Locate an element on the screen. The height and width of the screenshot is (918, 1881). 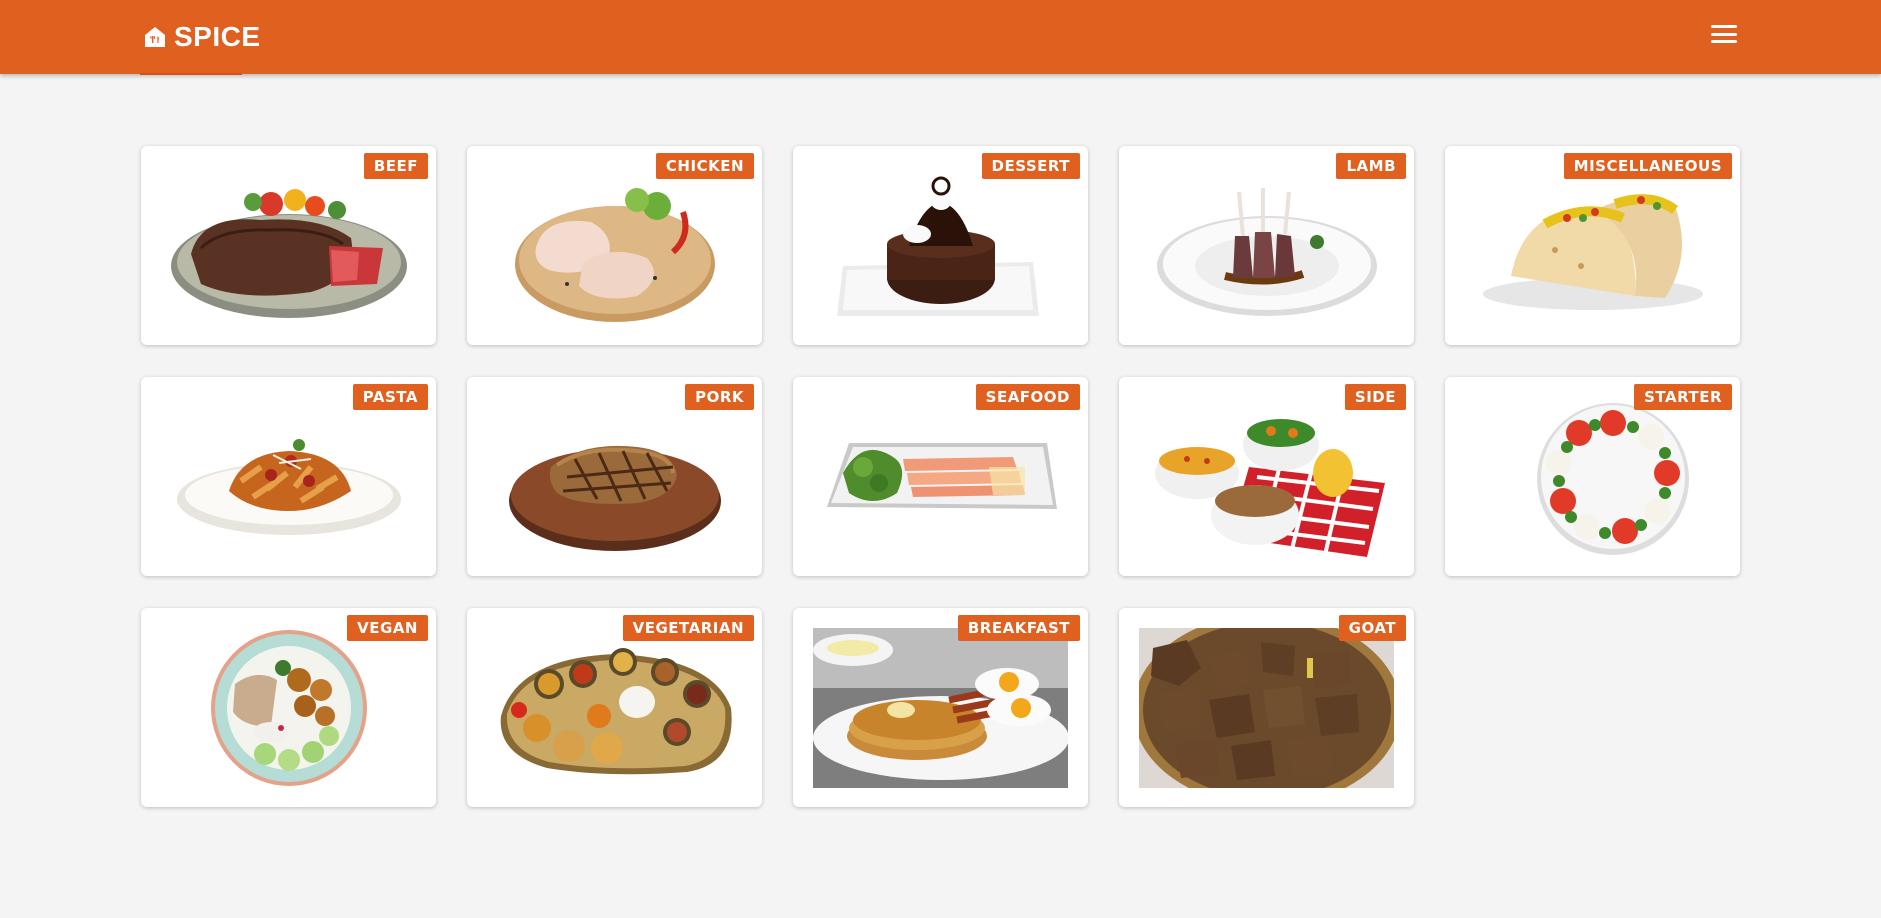
lamb-chops-image is located at coordinates (1267, 252).